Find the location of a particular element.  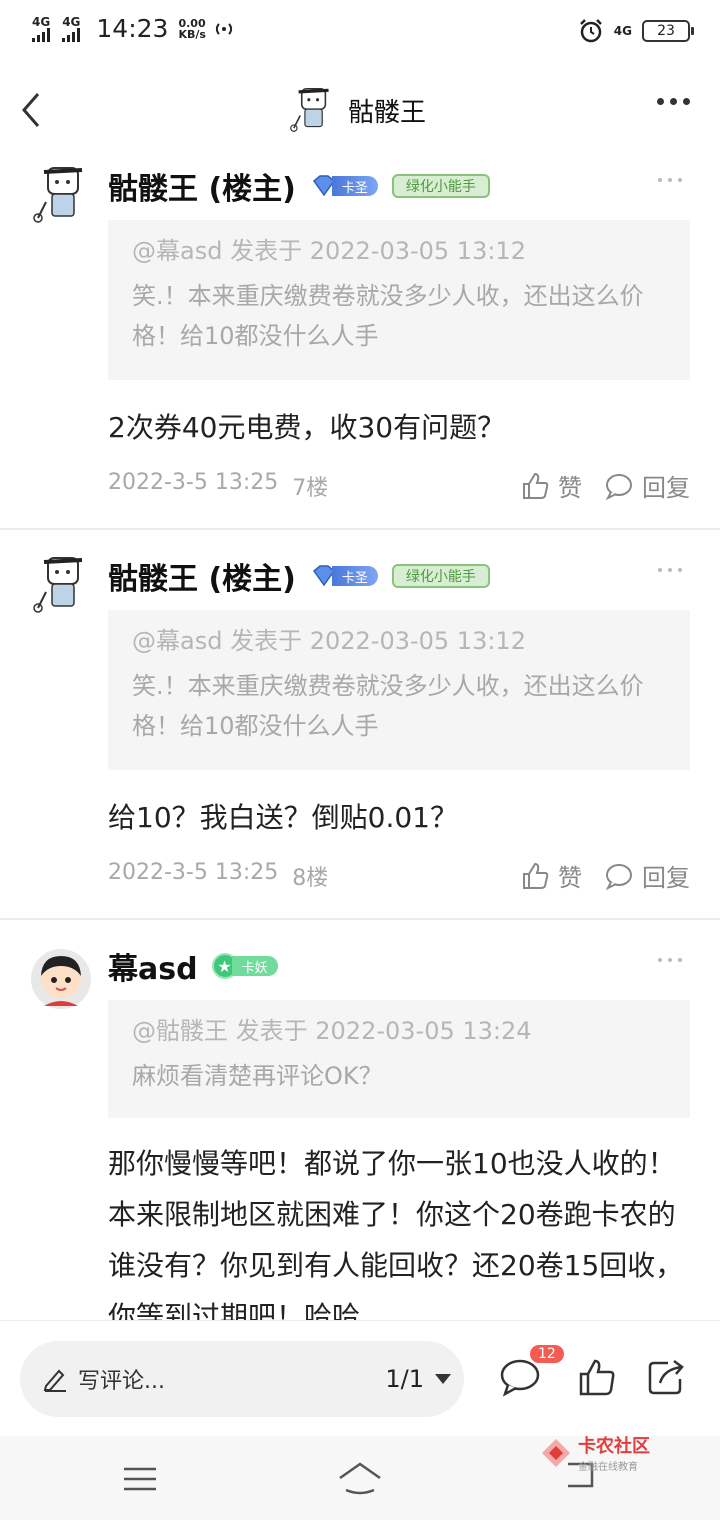

signal-icon-2: 4G is located at coordinates (71, 29).